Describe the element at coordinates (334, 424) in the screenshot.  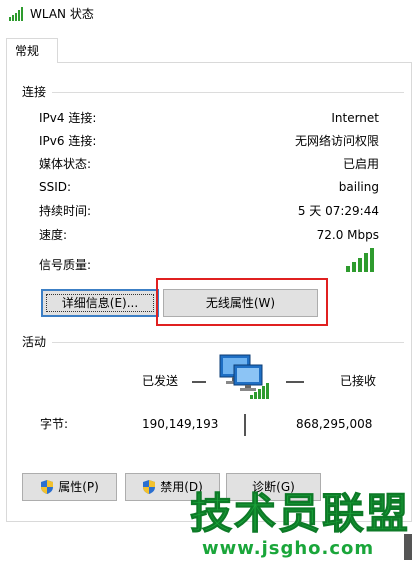
I see `bytes-received-value: 868,295,008` at that location.